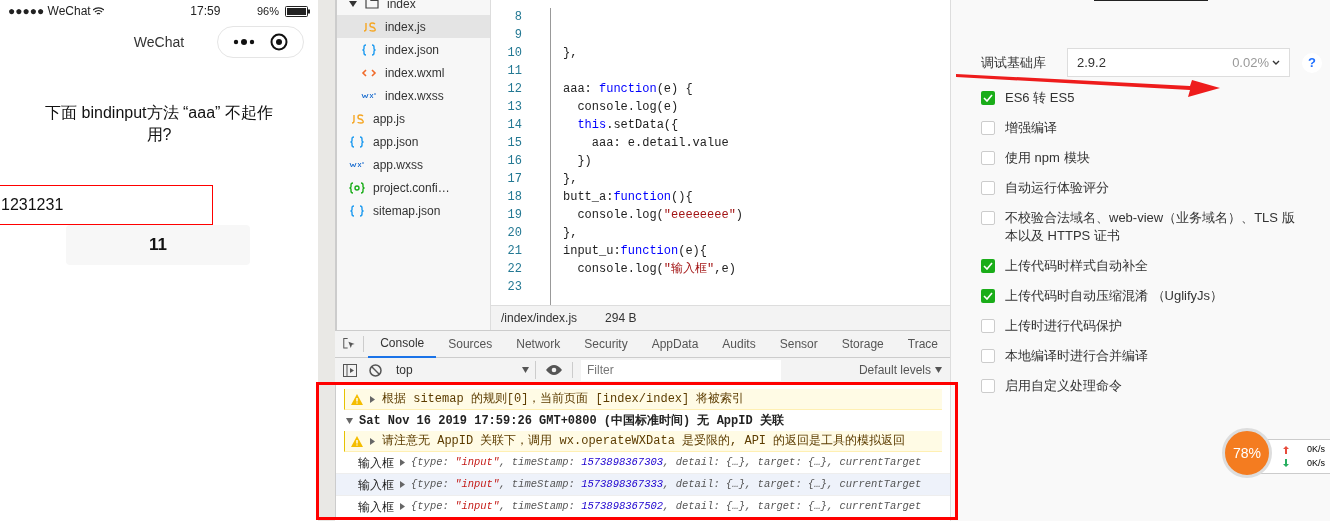 This screenshot has height=521, width=1330. What do you see at coordinates (466, 370) in the screenshot?
I see `context-select: top` at bounding box center [466, 370].